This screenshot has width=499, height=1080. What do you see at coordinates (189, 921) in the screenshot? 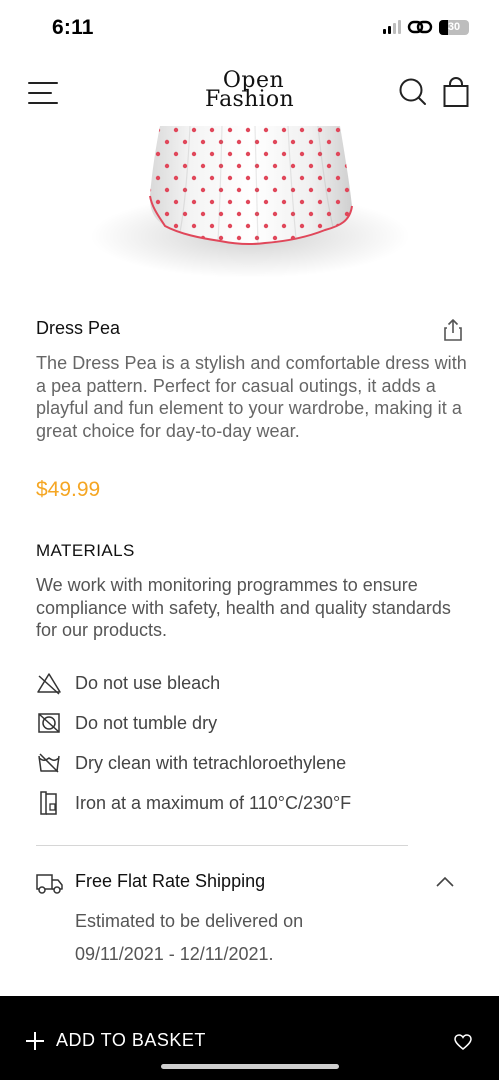
I see `shipping-estimate-line1: Estimated to be delivered on` at bounding box center [189, 921].